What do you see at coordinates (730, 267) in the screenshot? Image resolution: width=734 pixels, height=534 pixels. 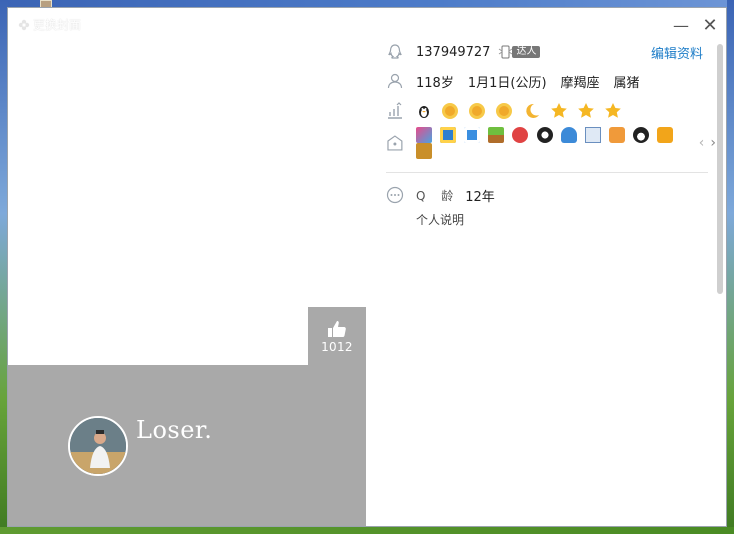 I see `desktop-background-right` at bounding box center [730, 267].